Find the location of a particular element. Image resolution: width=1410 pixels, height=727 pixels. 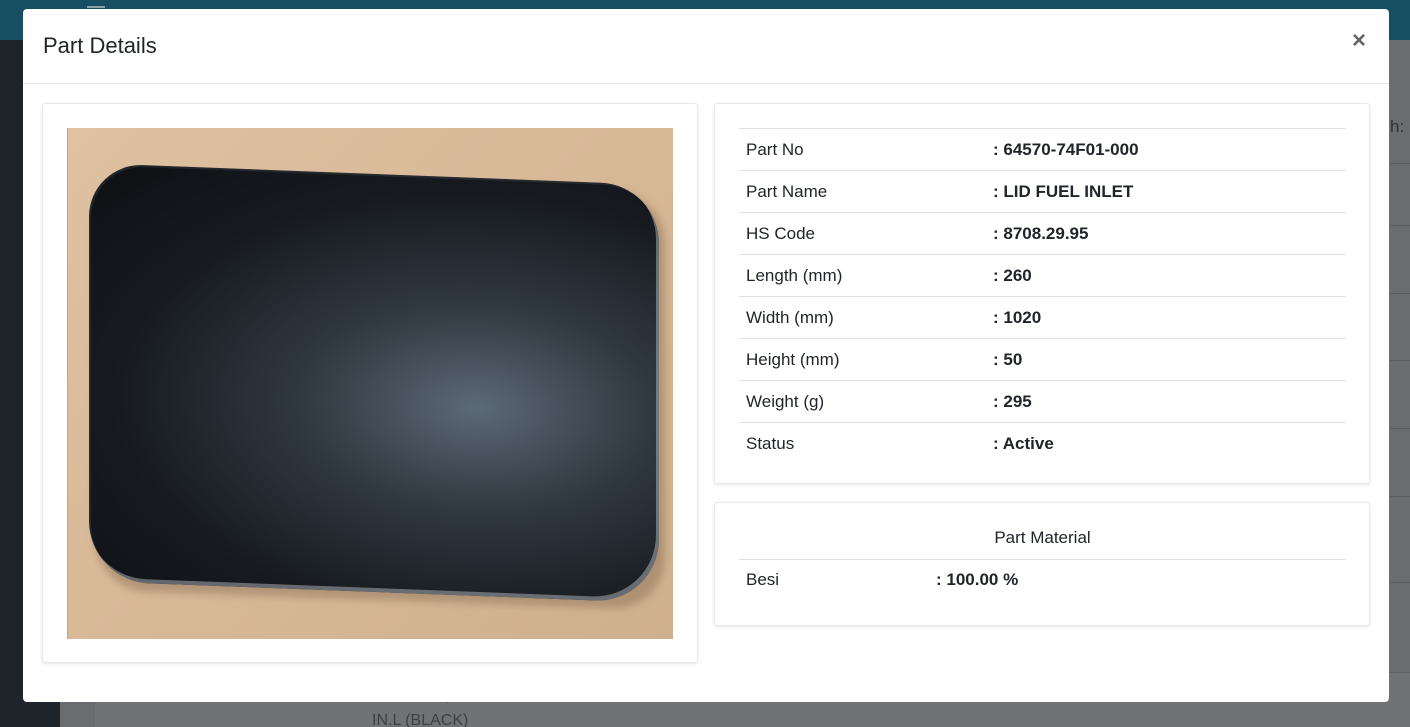

detail-value: : 1020 is located at coordinates (1017, 317).